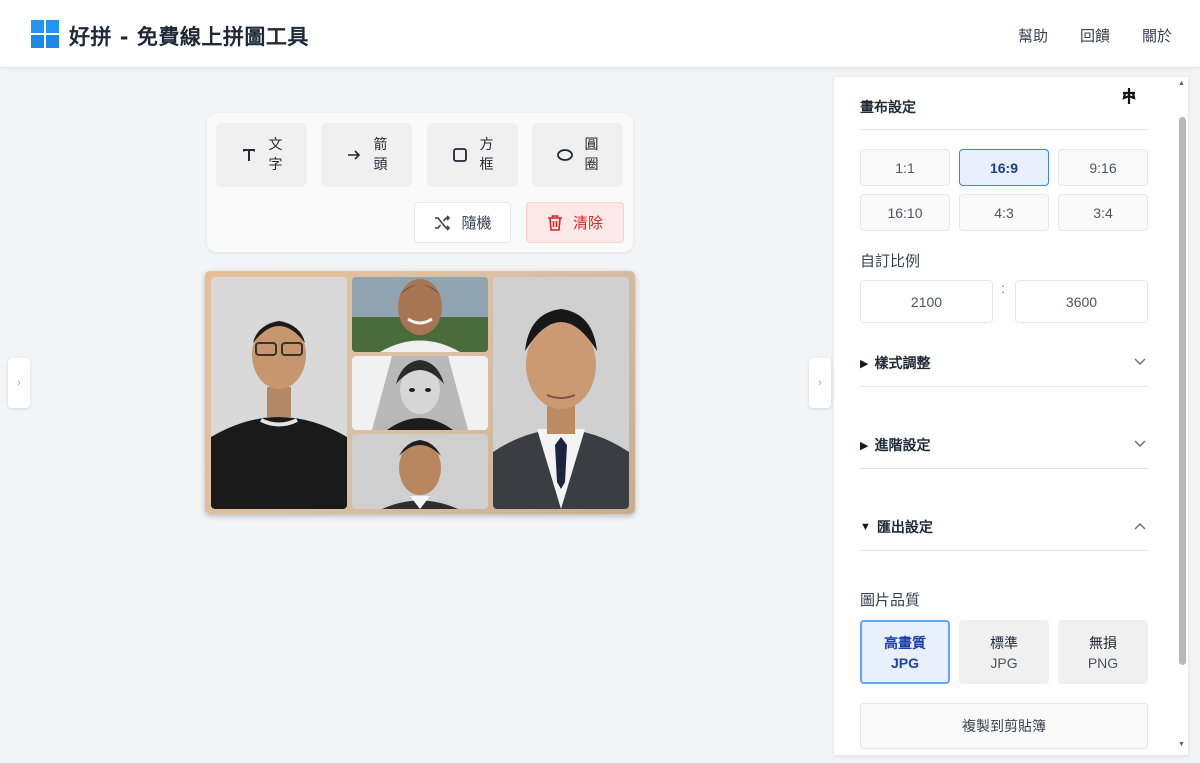 The width and height of the screenshot is (1200, 763). What do you see at coordinates (1182, 391) in the screenshot?
I see `scroll-thumb` at bounding box center [1182, 391].